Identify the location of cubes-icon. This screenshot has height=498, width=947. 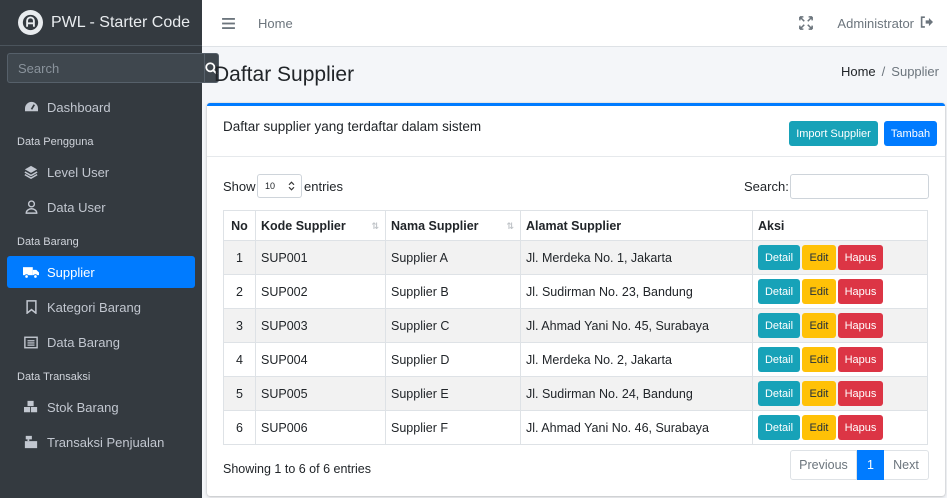
(31, 407).